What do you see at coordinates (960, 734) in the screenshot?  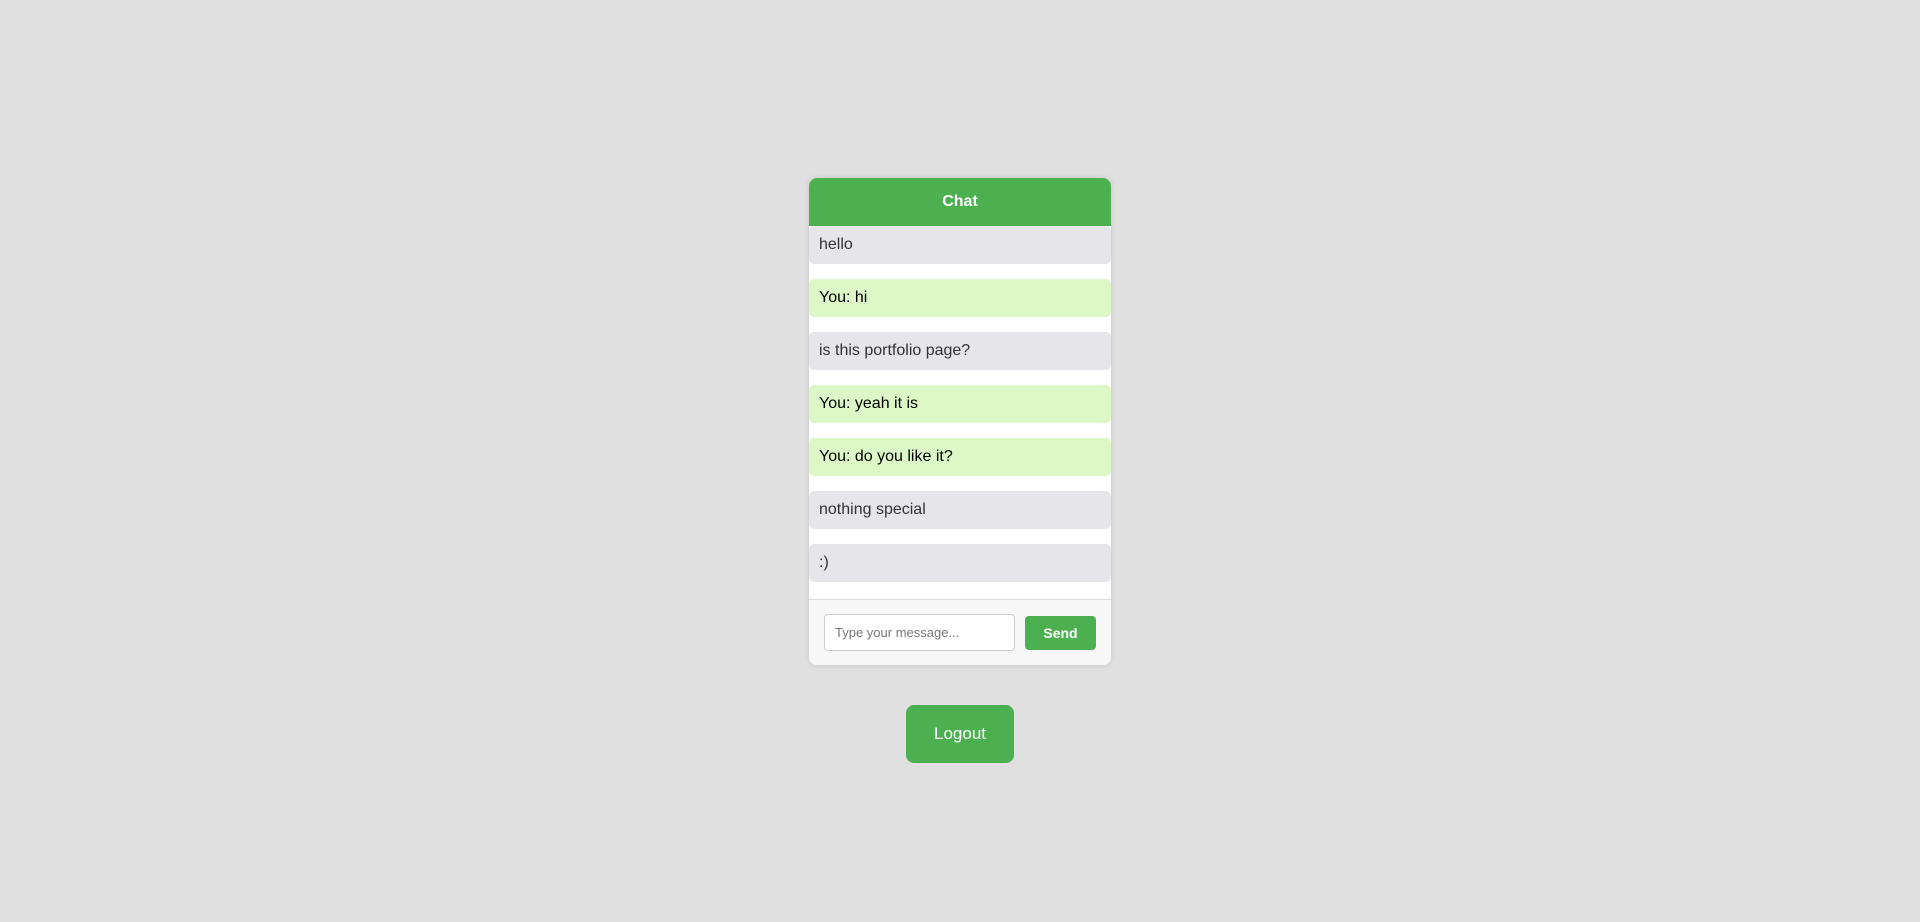 I see `logout-button: Logout` at bounding box center [960, 734].